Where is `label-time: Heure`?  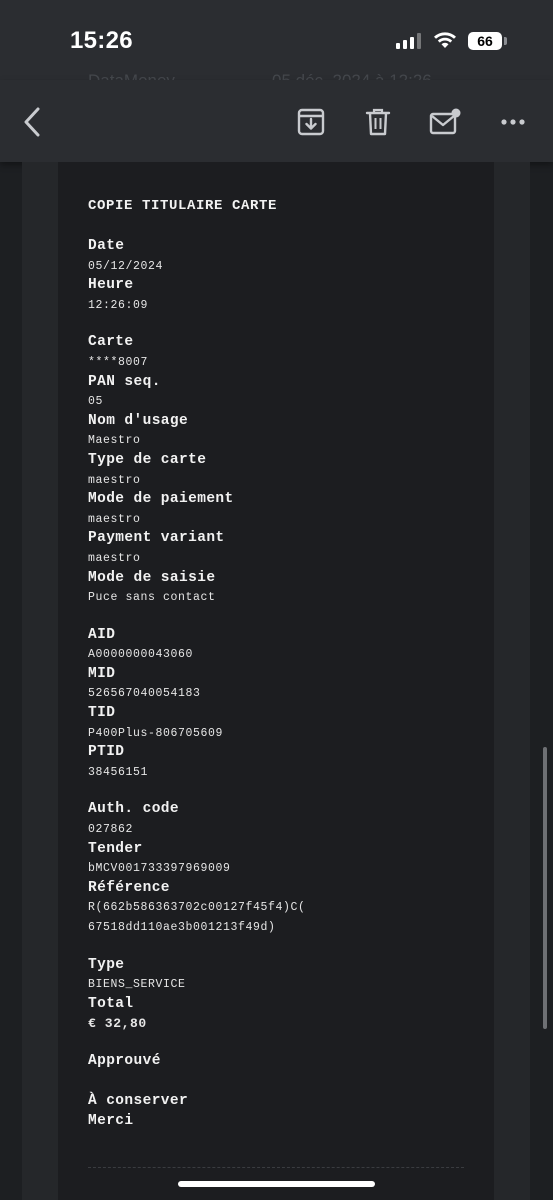
label-time: Heure is located at coordinates (111, 285).